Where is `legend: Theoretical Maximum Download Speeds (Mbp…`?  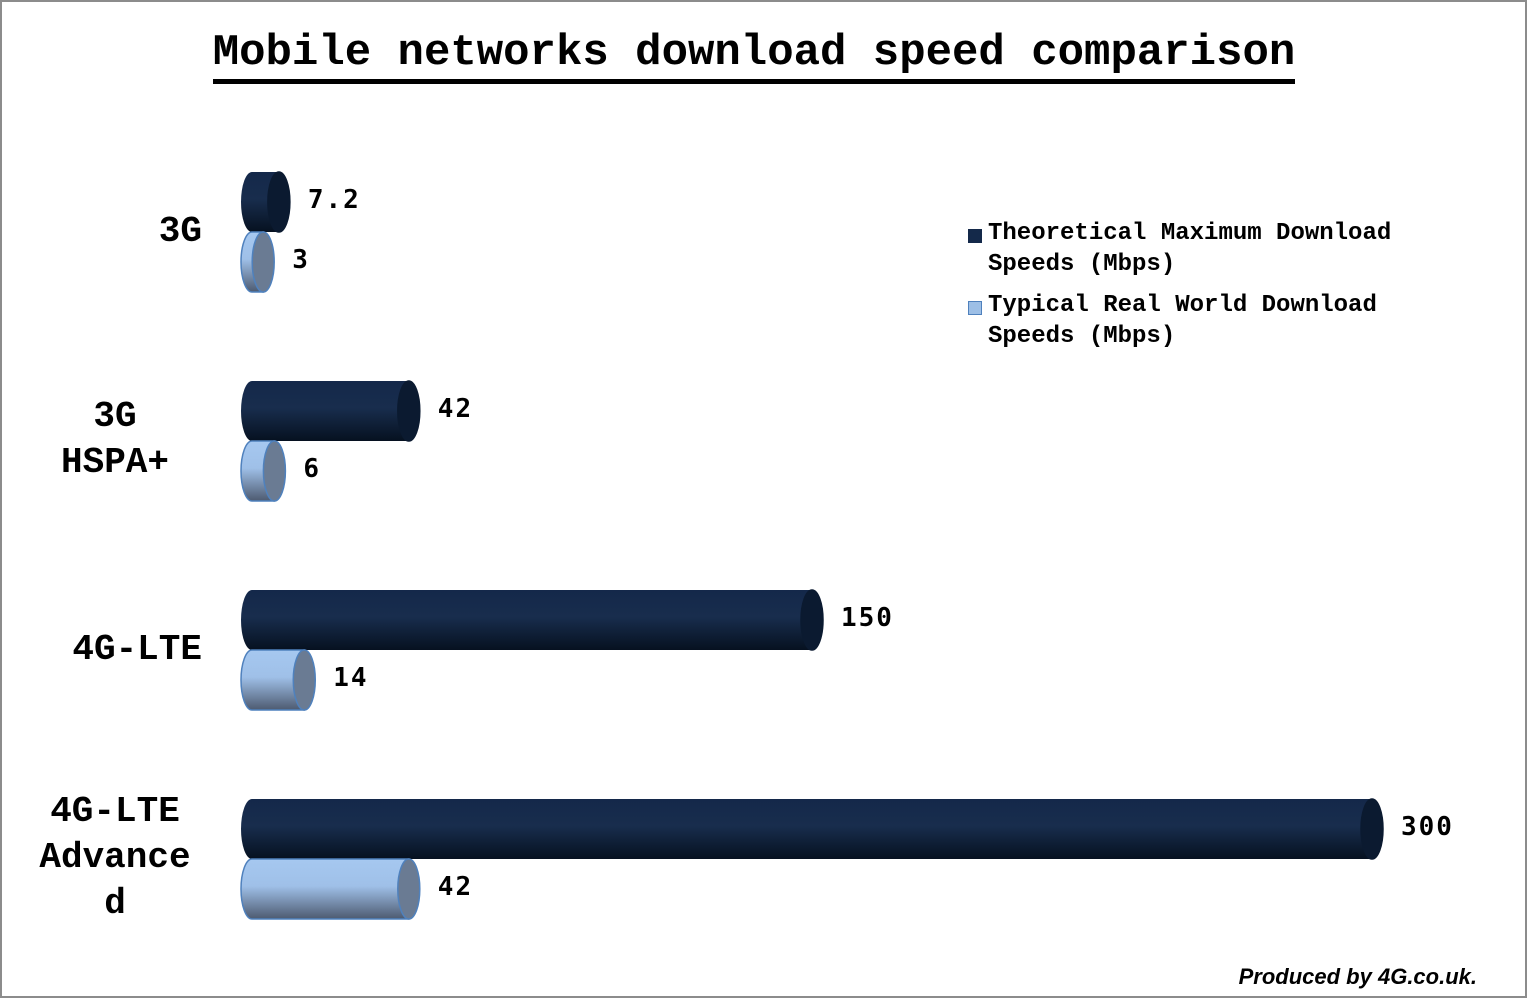
legend: Theoretical Maximum Download Speeds (Mbp… is located at coordinates (1216, 290).